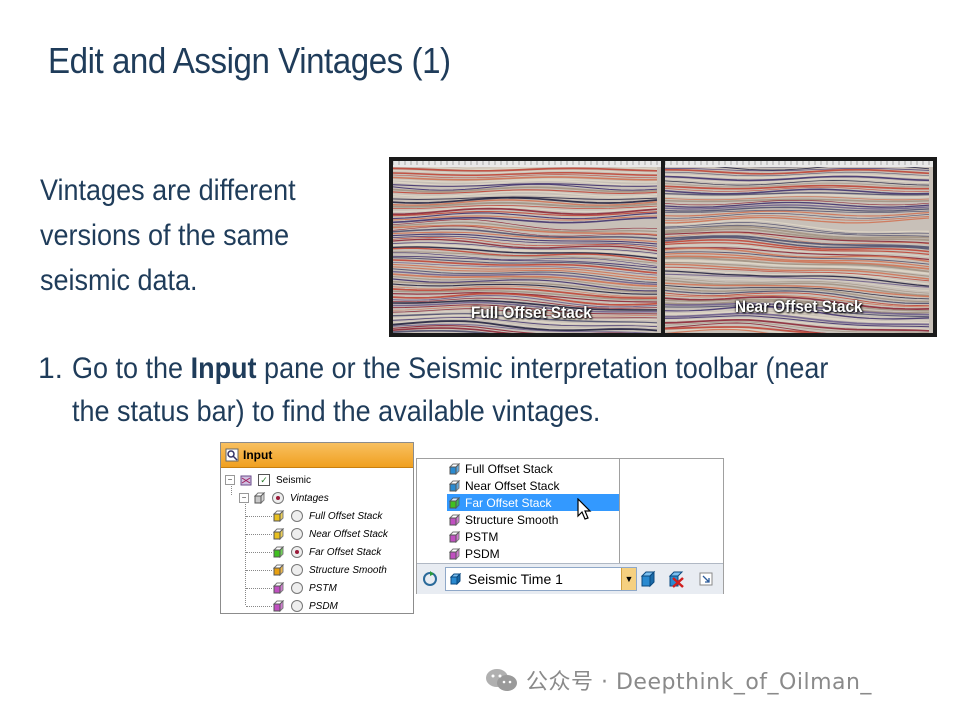  I want to click on tree-node-vintages: − Vintages, so click(284, 498).